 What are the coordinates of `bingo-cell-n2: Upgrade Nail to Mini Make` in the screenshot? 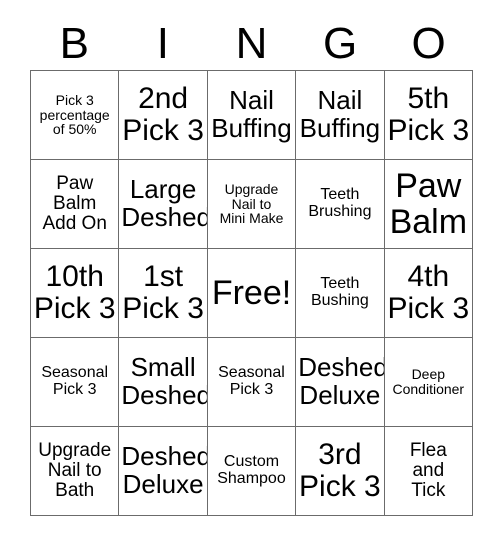 It's located at (252, 204).